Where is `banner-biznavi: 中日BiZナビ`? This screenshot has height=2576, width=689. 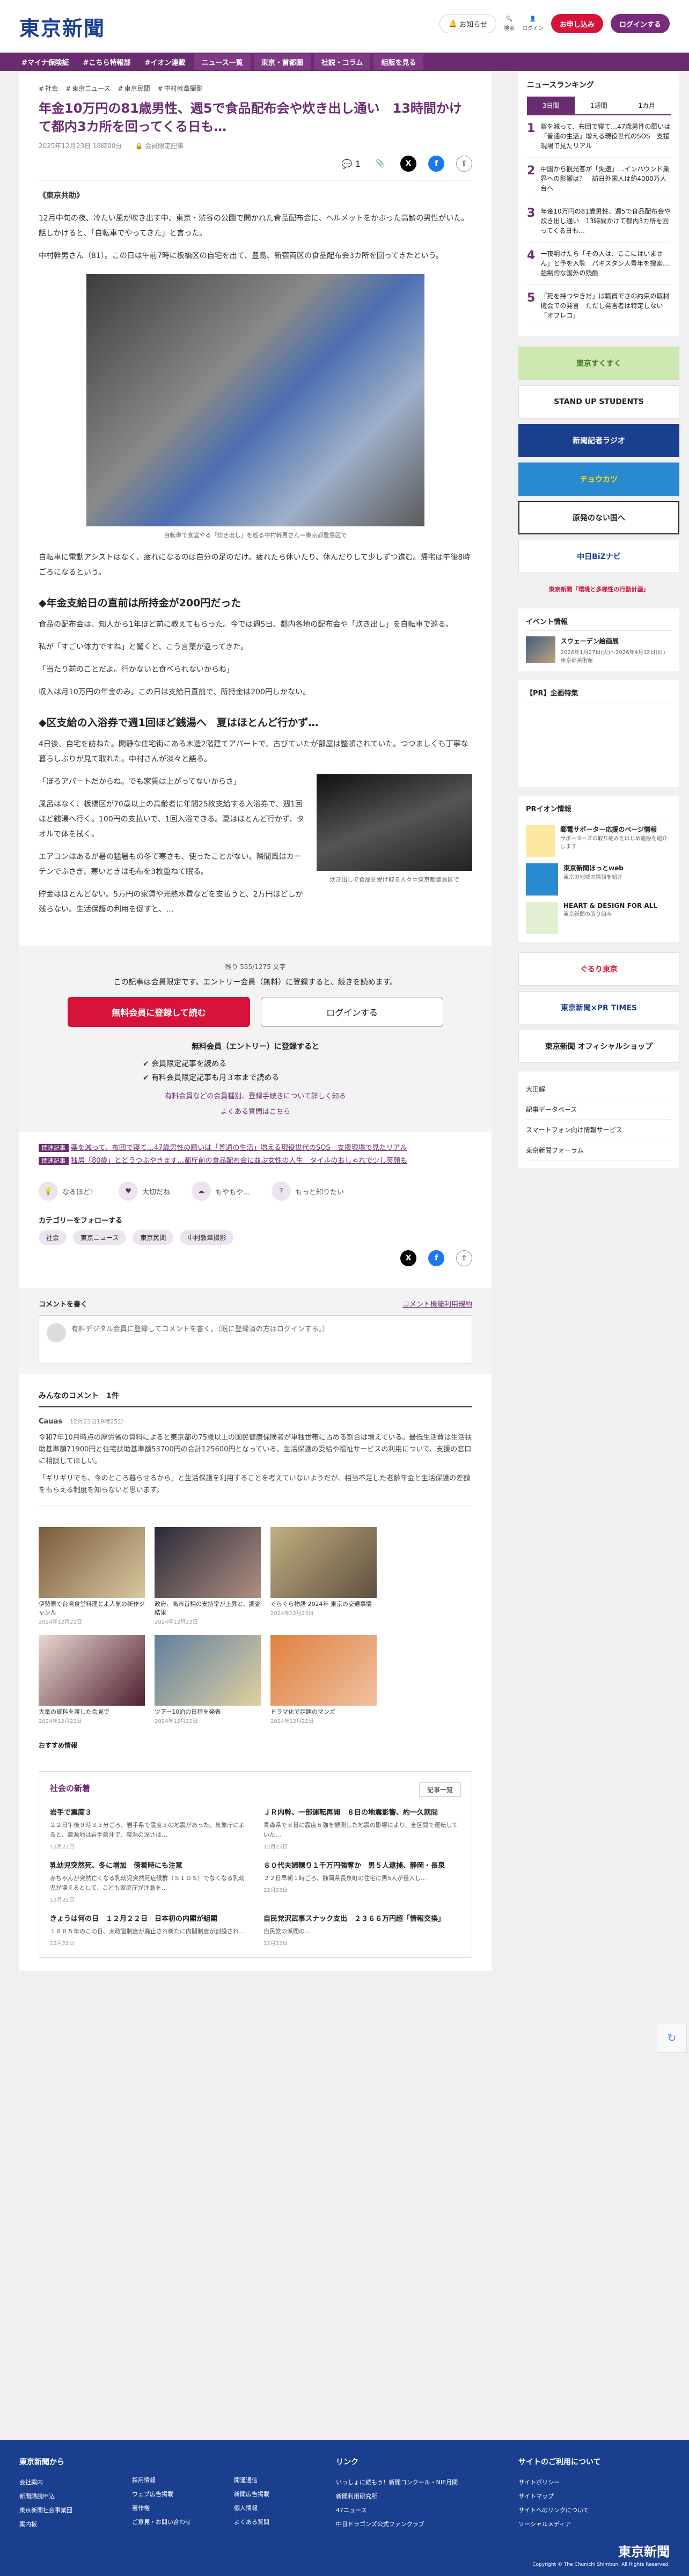 banner-biznavi: 中日BiZナビ is located at coordinates (598, 556).